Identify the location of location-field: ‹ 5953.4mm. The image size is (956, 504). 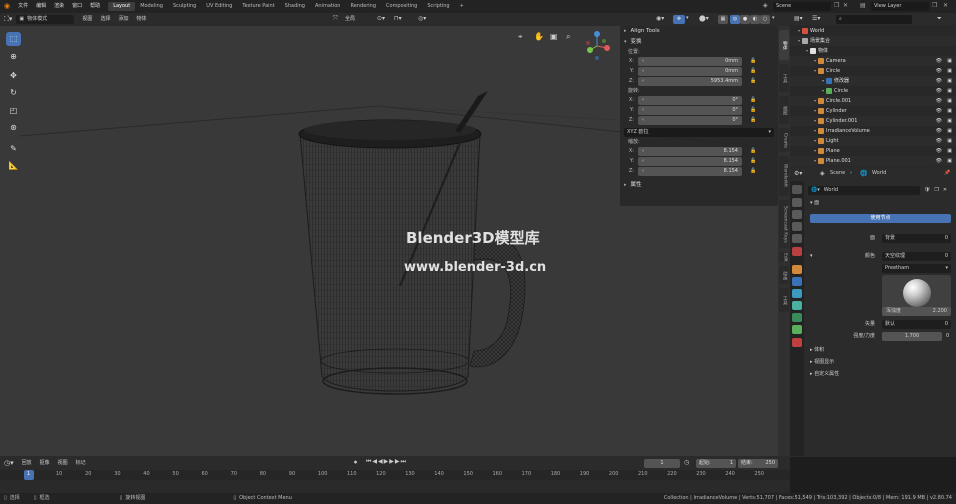
(690, 81).